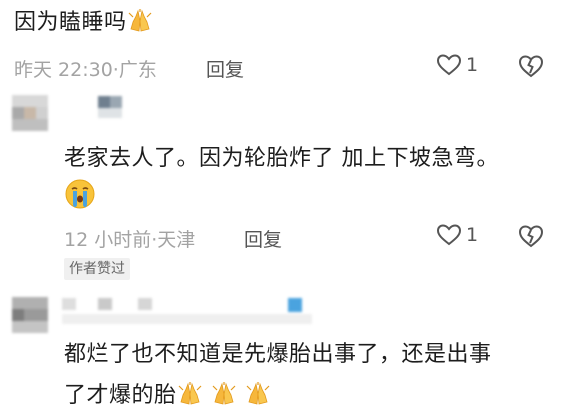 The height and width of the screenshot is (417, 564). I want to click on author-liked-badge: 作者赞过, so click(97, 269).